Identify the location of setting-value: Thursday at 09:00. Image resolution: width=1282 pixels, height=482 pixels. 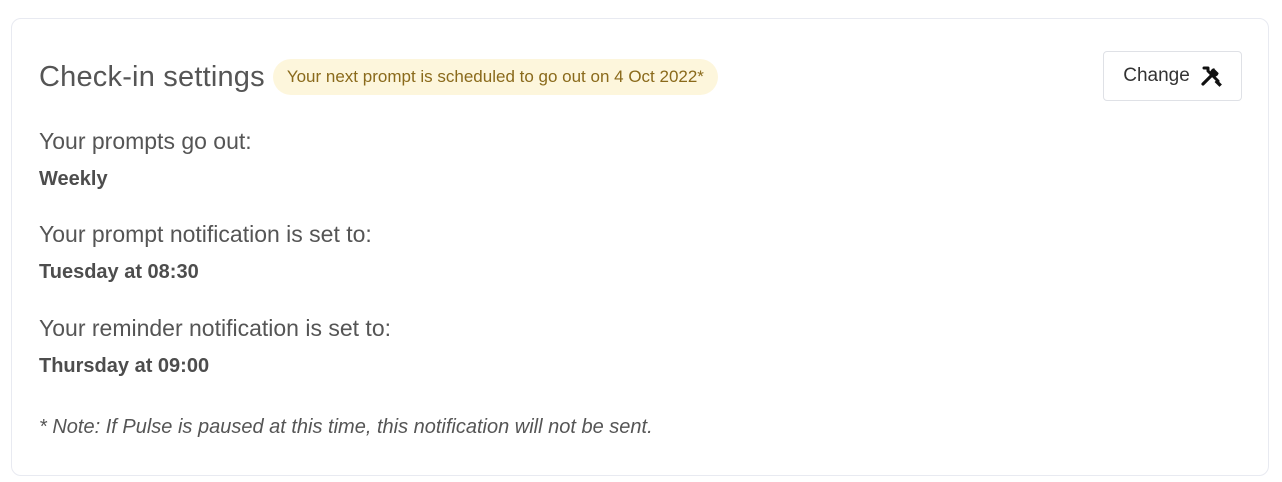
(124, 366).